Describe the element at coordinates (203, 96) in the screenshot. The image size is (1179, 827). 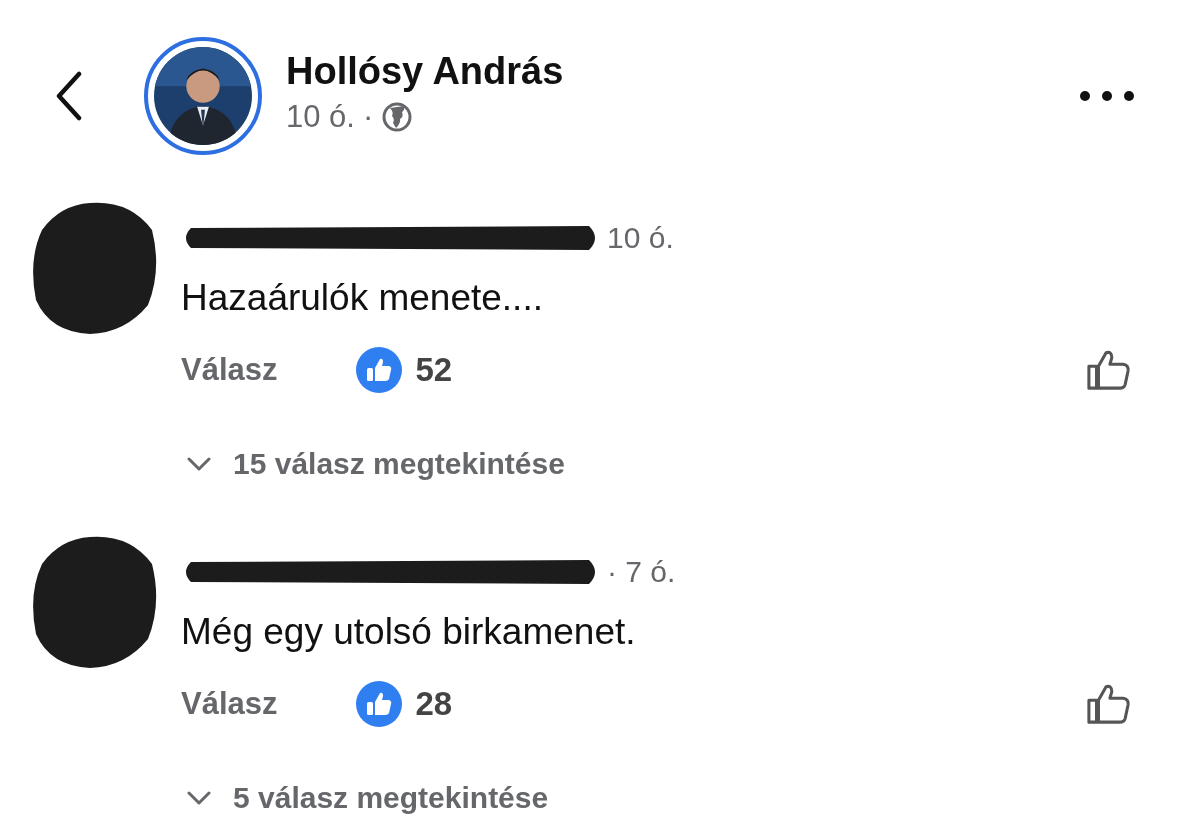
I see `story-ring` at that location.